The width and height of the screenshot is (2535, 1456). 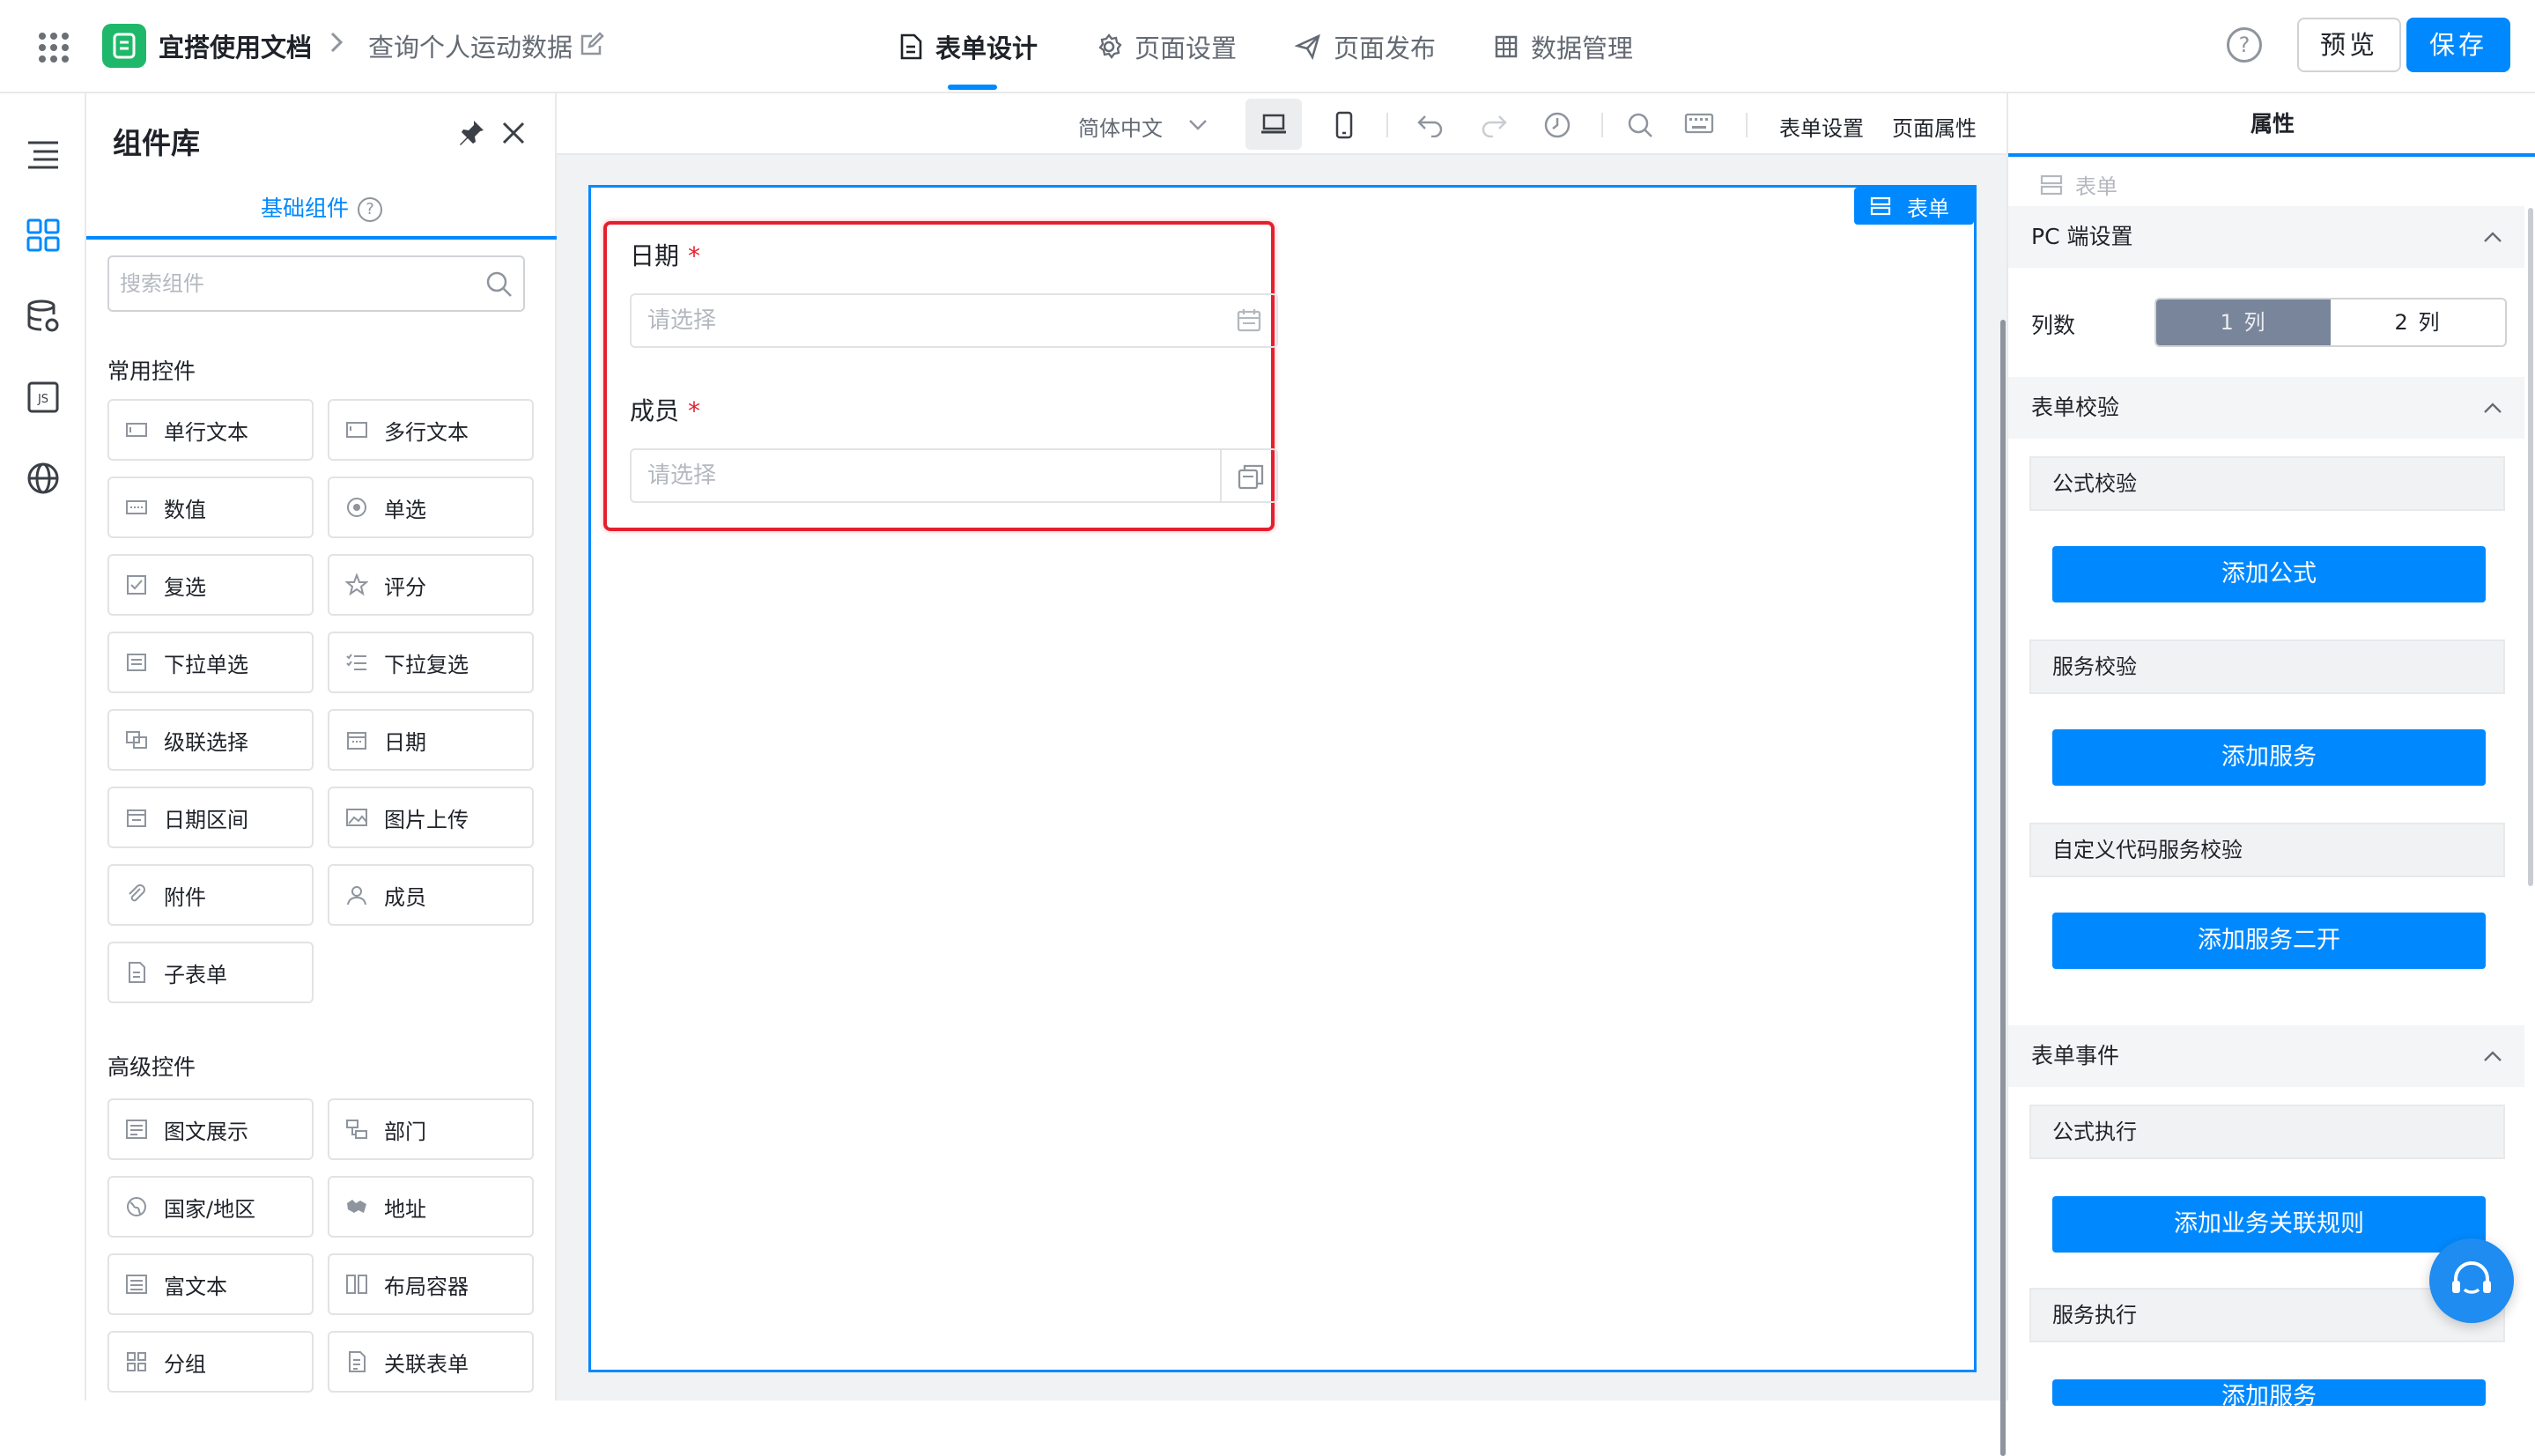 I want to click on search-input, so click(x=286, y=283).